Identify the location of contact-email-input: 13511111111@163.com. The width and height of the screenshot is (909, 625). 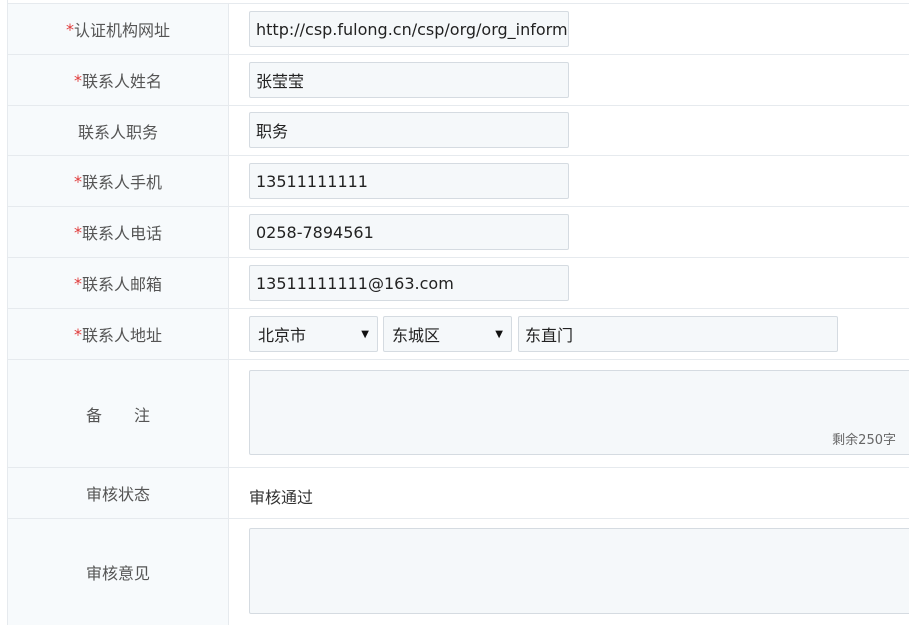
(409, 283).